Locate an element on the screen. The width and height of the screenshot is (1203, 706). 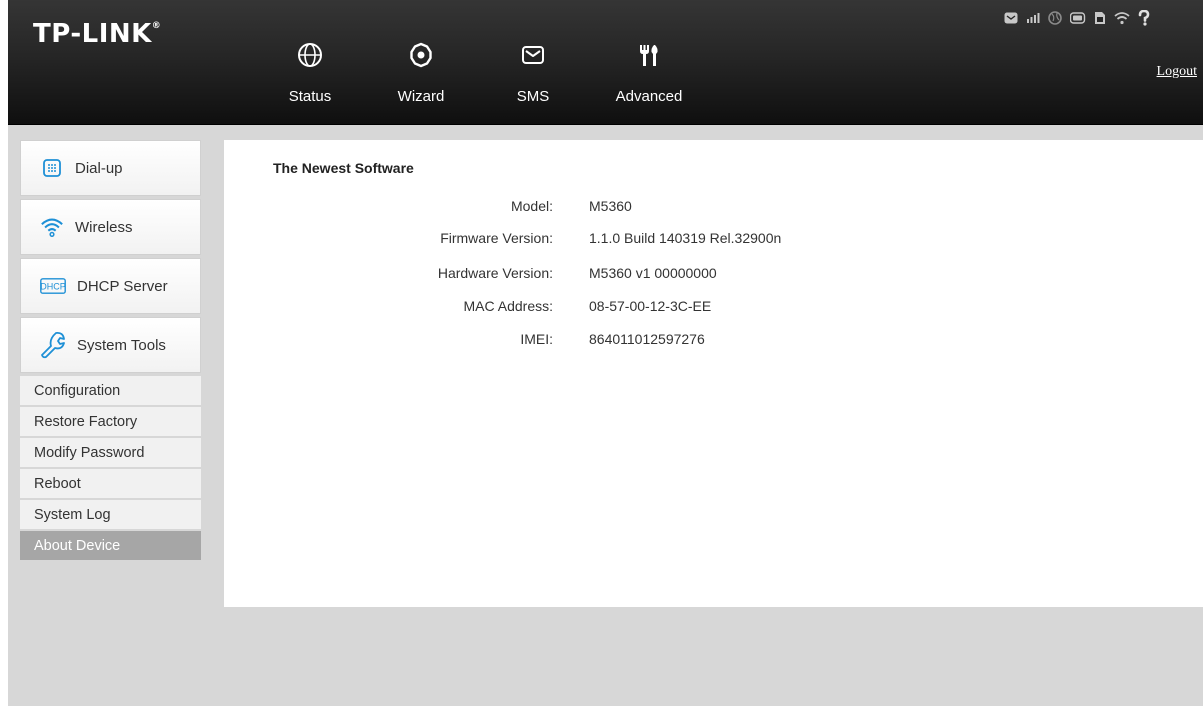
mac-address-label: MAC Address: is located at coordinates (508, 306).